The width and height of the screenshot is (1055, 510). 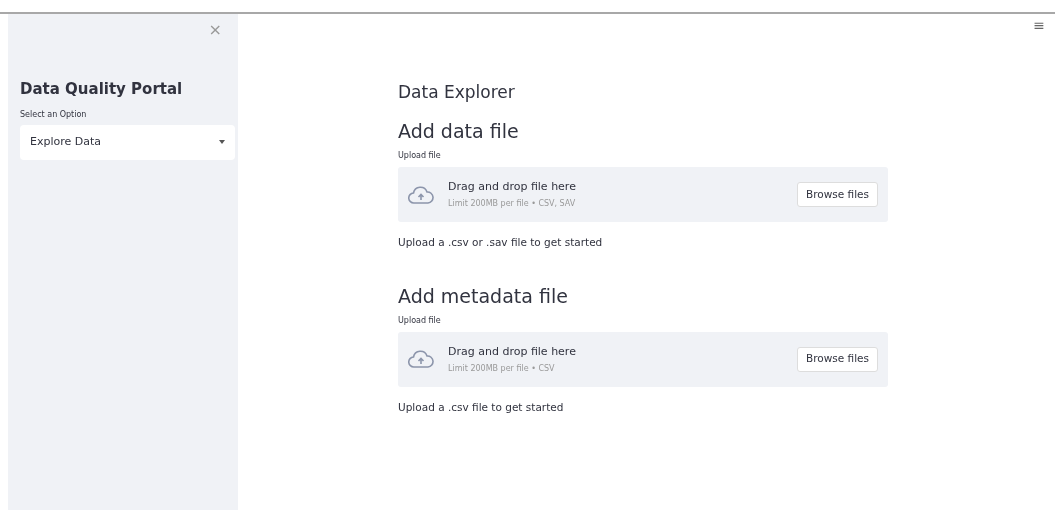 What do you see at coordinates (501, 242) in the screenshot?
I see `info-text: Upload a .csv or .sav file to get started` at bounding box center [501, 242].